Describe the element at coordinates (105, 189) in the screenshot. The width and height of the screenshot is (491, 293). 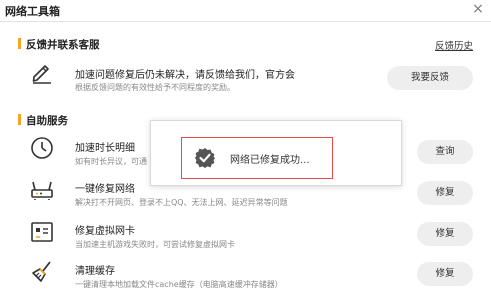
I see `item-title: 一键修复网络` at that location.